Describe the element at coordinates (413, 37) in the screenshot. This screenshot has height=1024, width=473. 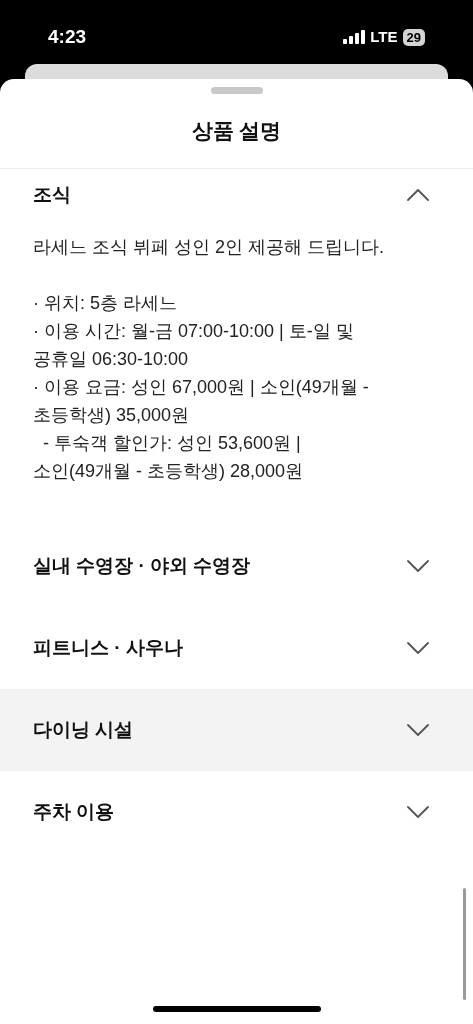
I see `battery-indicator: 29` at that location.